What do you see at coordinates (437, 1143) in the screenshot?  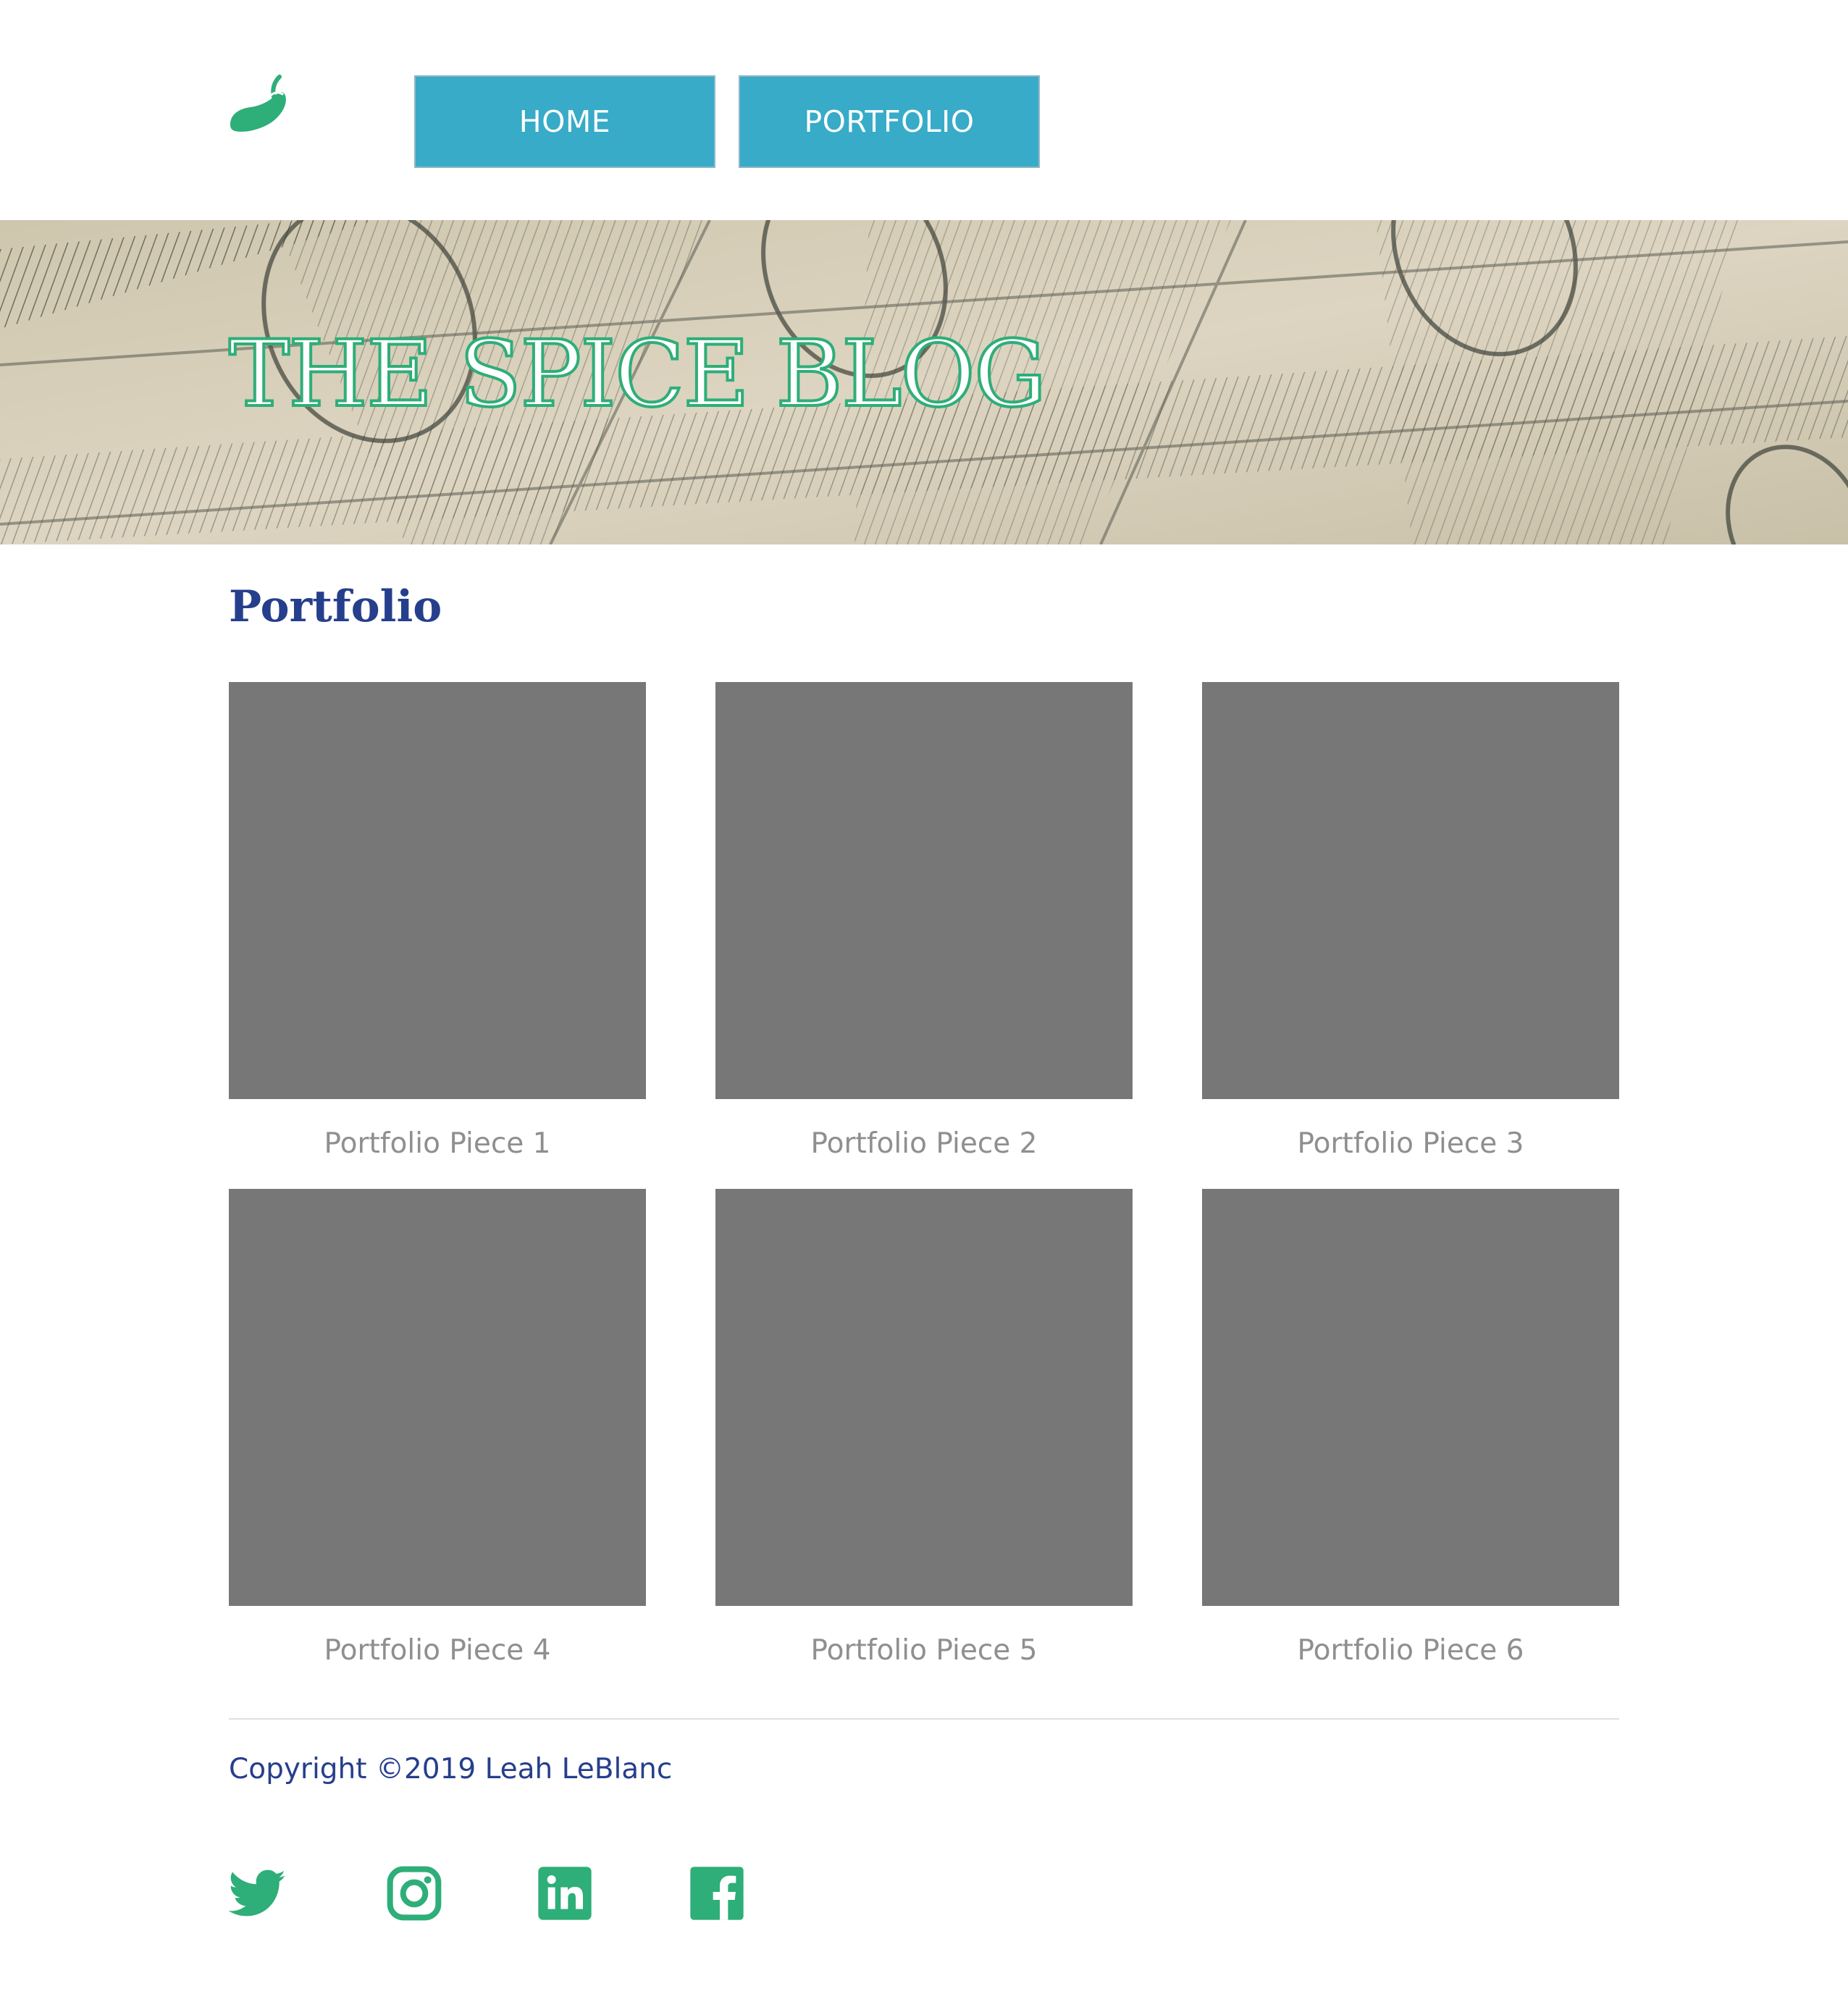 I see `portfolio-caption-1: Portfolio Piece 1` at bounding box center [437, 1143].